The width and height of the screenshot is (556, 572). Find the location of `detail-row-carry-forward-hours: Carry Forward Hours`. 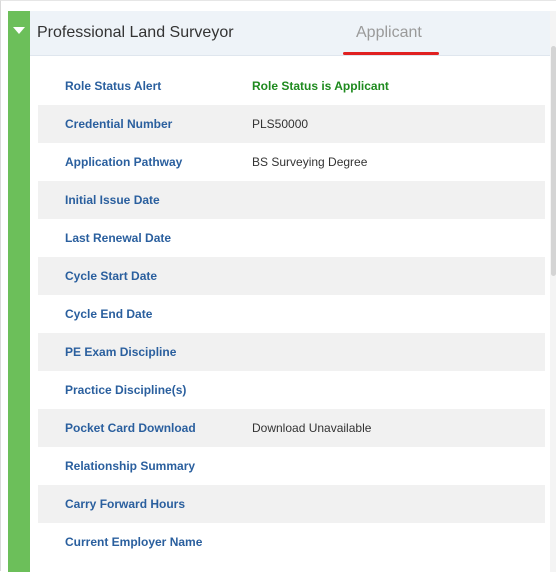

detail-row-carry-forward-hours: Carry Forward Hours is located at coordinates (291, 504).